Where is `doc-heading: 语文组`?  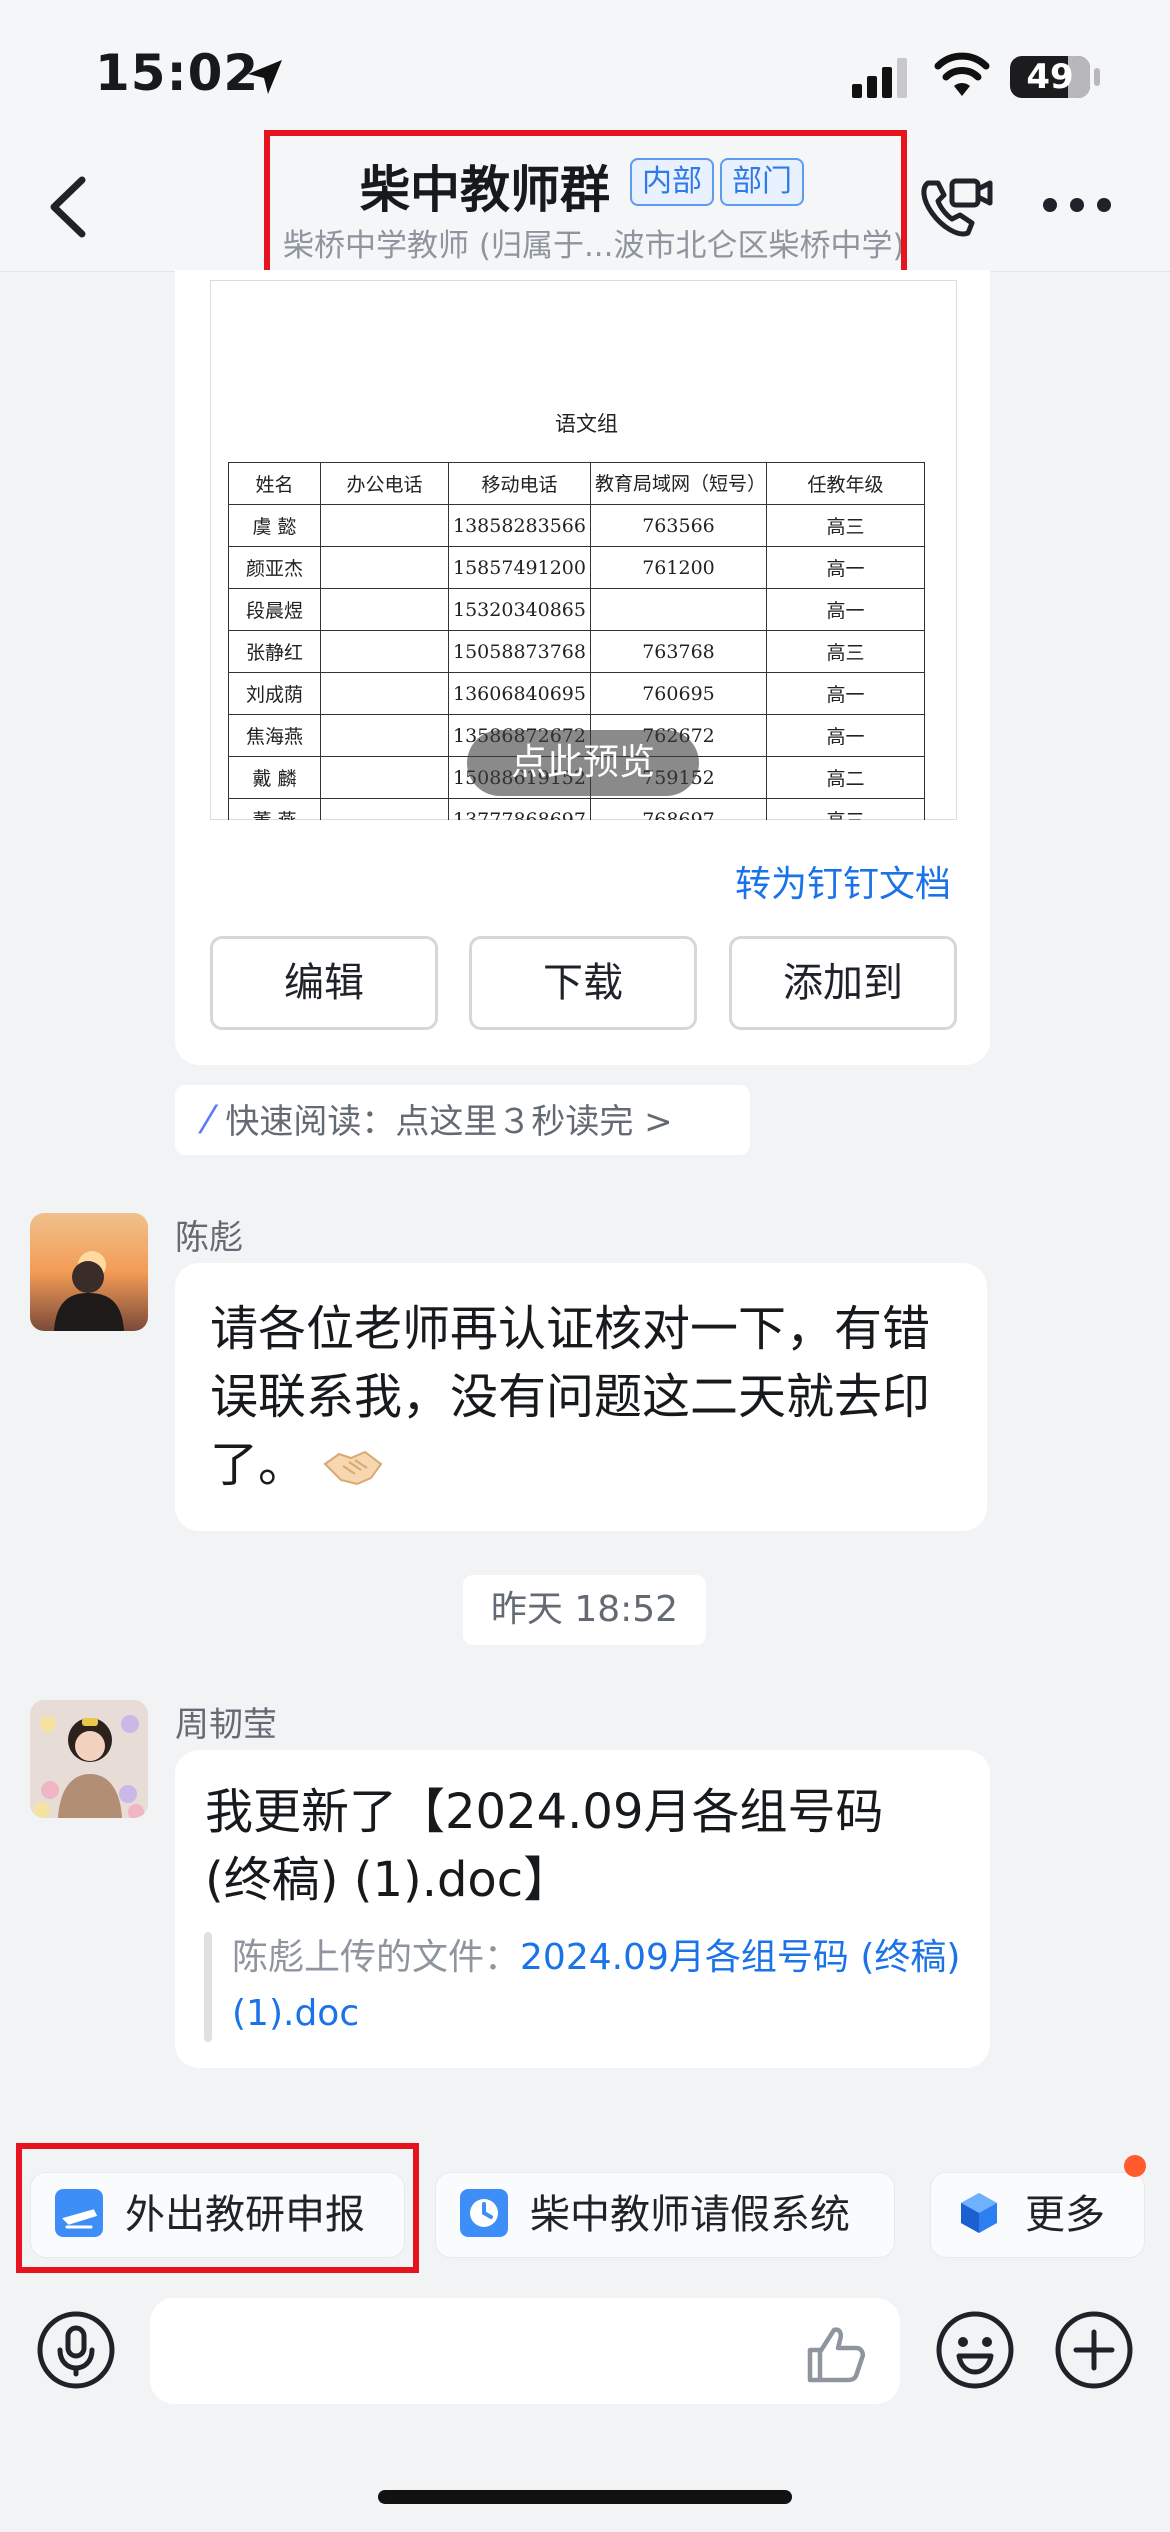 doc-heading: 语文组 is located at coordinates (586, 424).